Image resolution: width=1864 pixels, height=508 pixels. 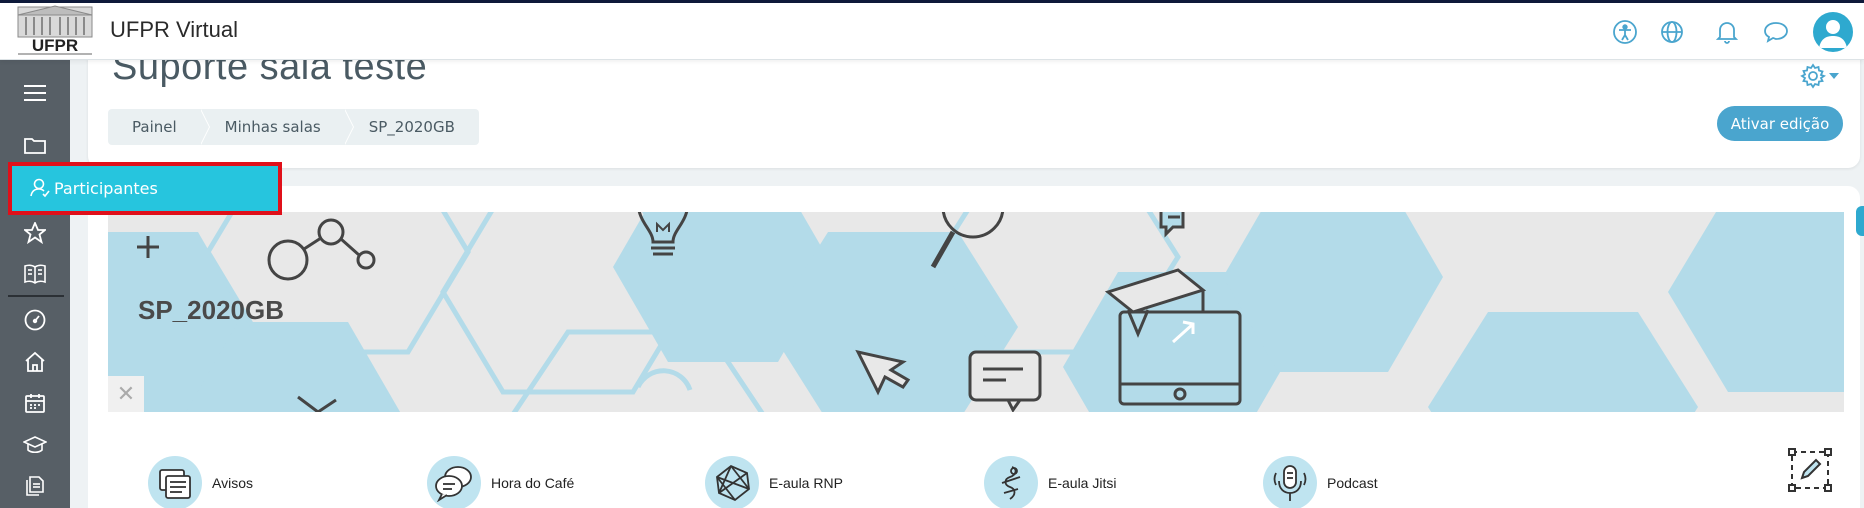 I want to click on network-icon, so click(x=732, y=482).